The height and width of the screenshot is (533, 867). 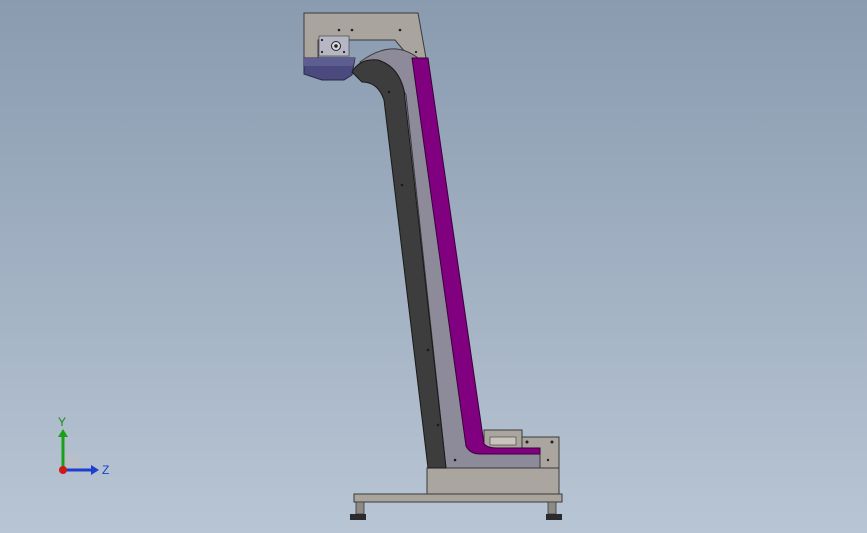 What do you see at coordinates (62, 422) in the screenshot?
I see `y-axis-label: Y` at bounding box center [62, 422].